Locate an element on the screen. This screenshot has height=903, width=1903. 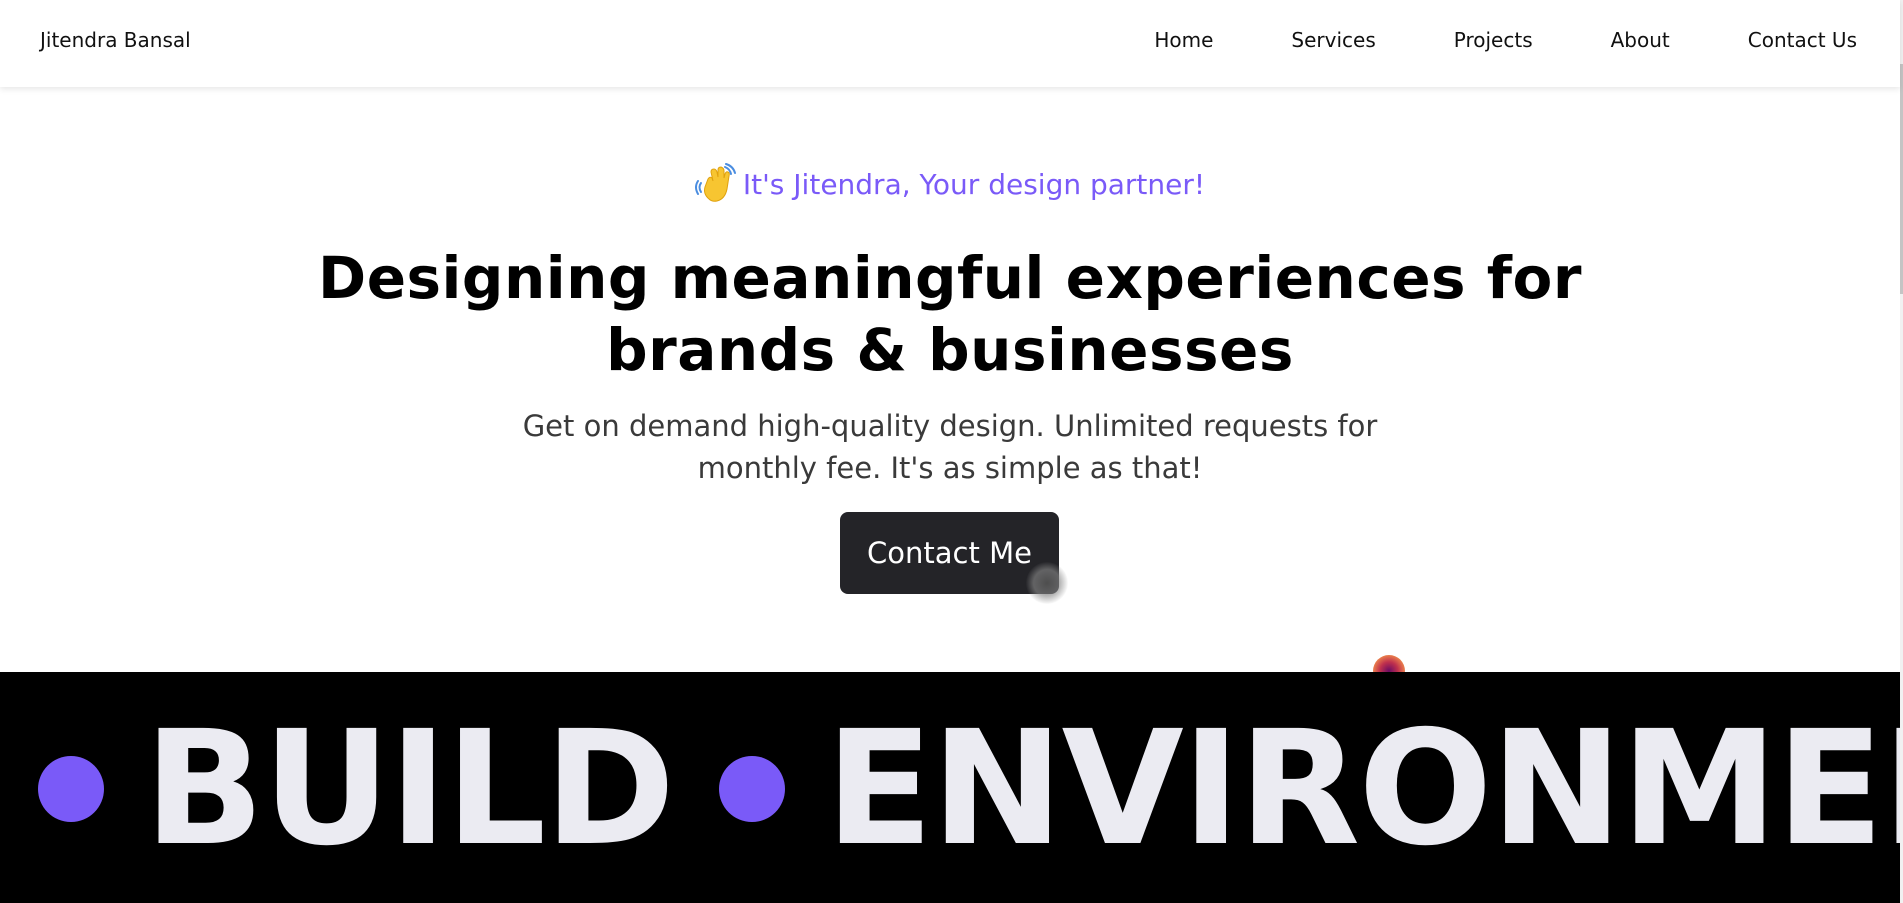
nav-links: Home Services Projects About Contact Us is located at coordinates (1505, 40).